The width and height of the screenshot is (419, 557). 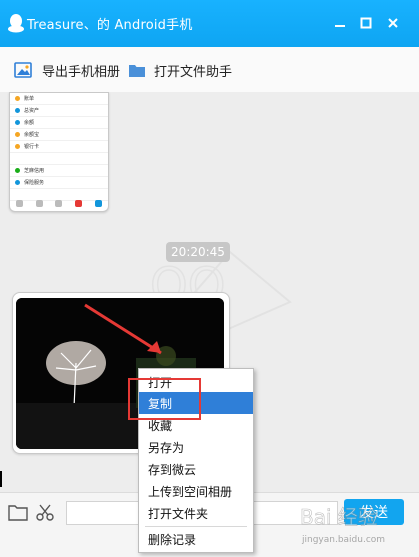 What do you see at coordinates (196, 539) in the screenshot?
I see `menu-item-delete-record: 删除记录` at bounding box center [196, 539].